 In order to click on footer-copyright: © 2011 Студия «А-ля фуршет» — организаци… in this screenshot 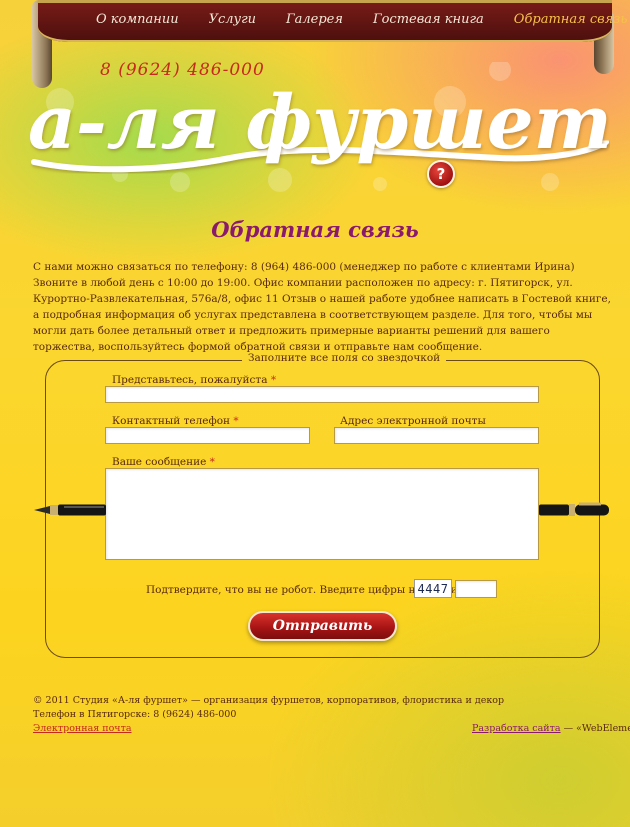, I will do `click(269, 700)`.